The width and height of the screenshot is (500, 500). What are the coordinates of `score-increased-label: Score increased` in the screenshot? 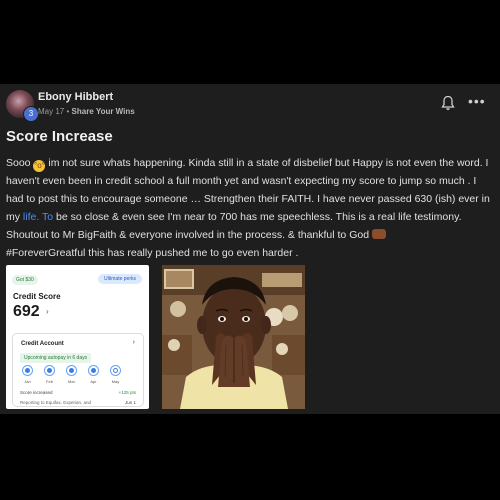 It's located at (36, 392).